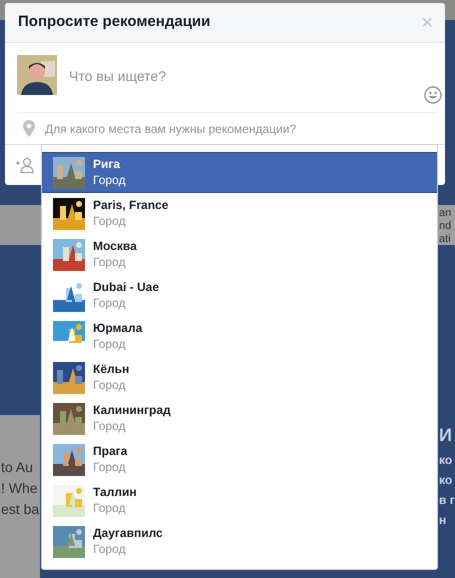  What do you see at coordinates (20, 488) in the screenshot?
I see `background-text: ! Whe` at bounding box center [20, 488].